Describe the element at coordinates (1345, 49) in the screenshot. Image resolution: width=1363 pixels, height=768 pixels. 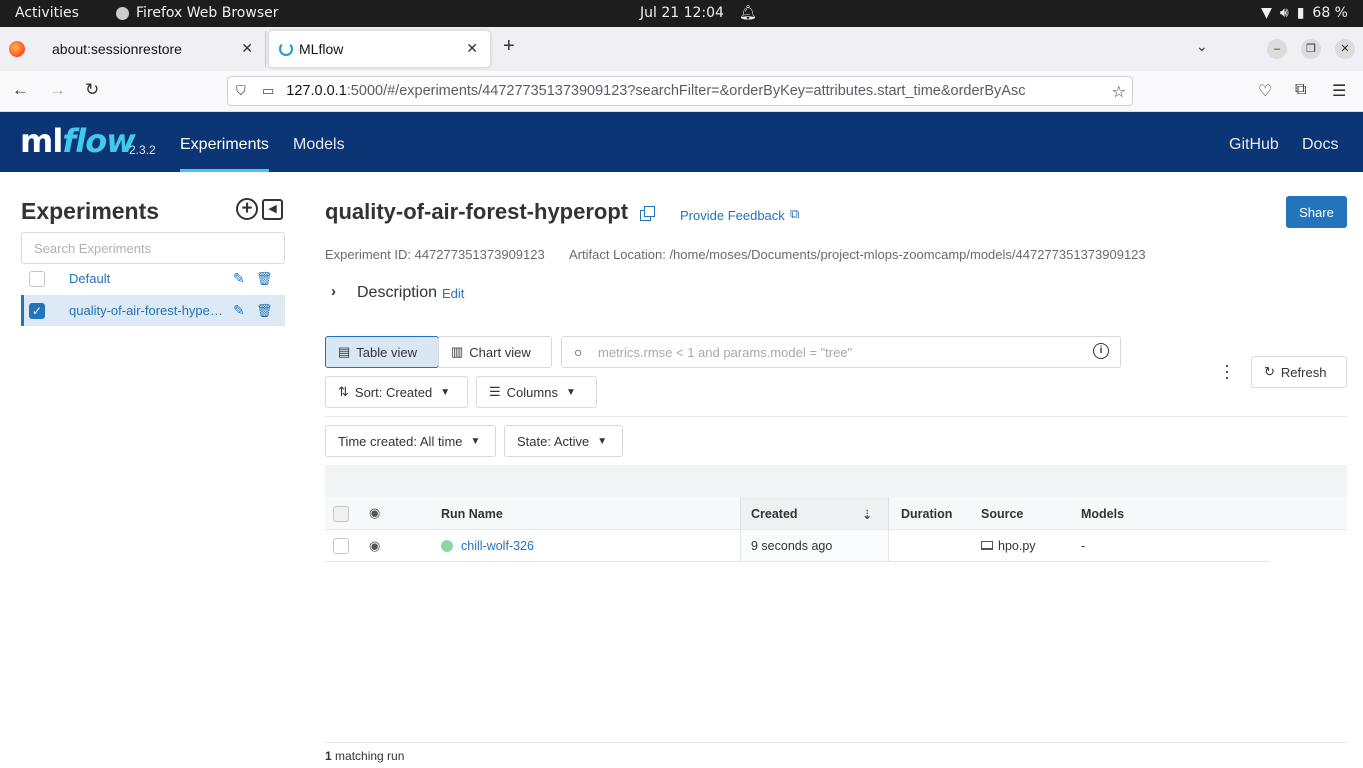
I see `close-window-icon: ✕` at that location.